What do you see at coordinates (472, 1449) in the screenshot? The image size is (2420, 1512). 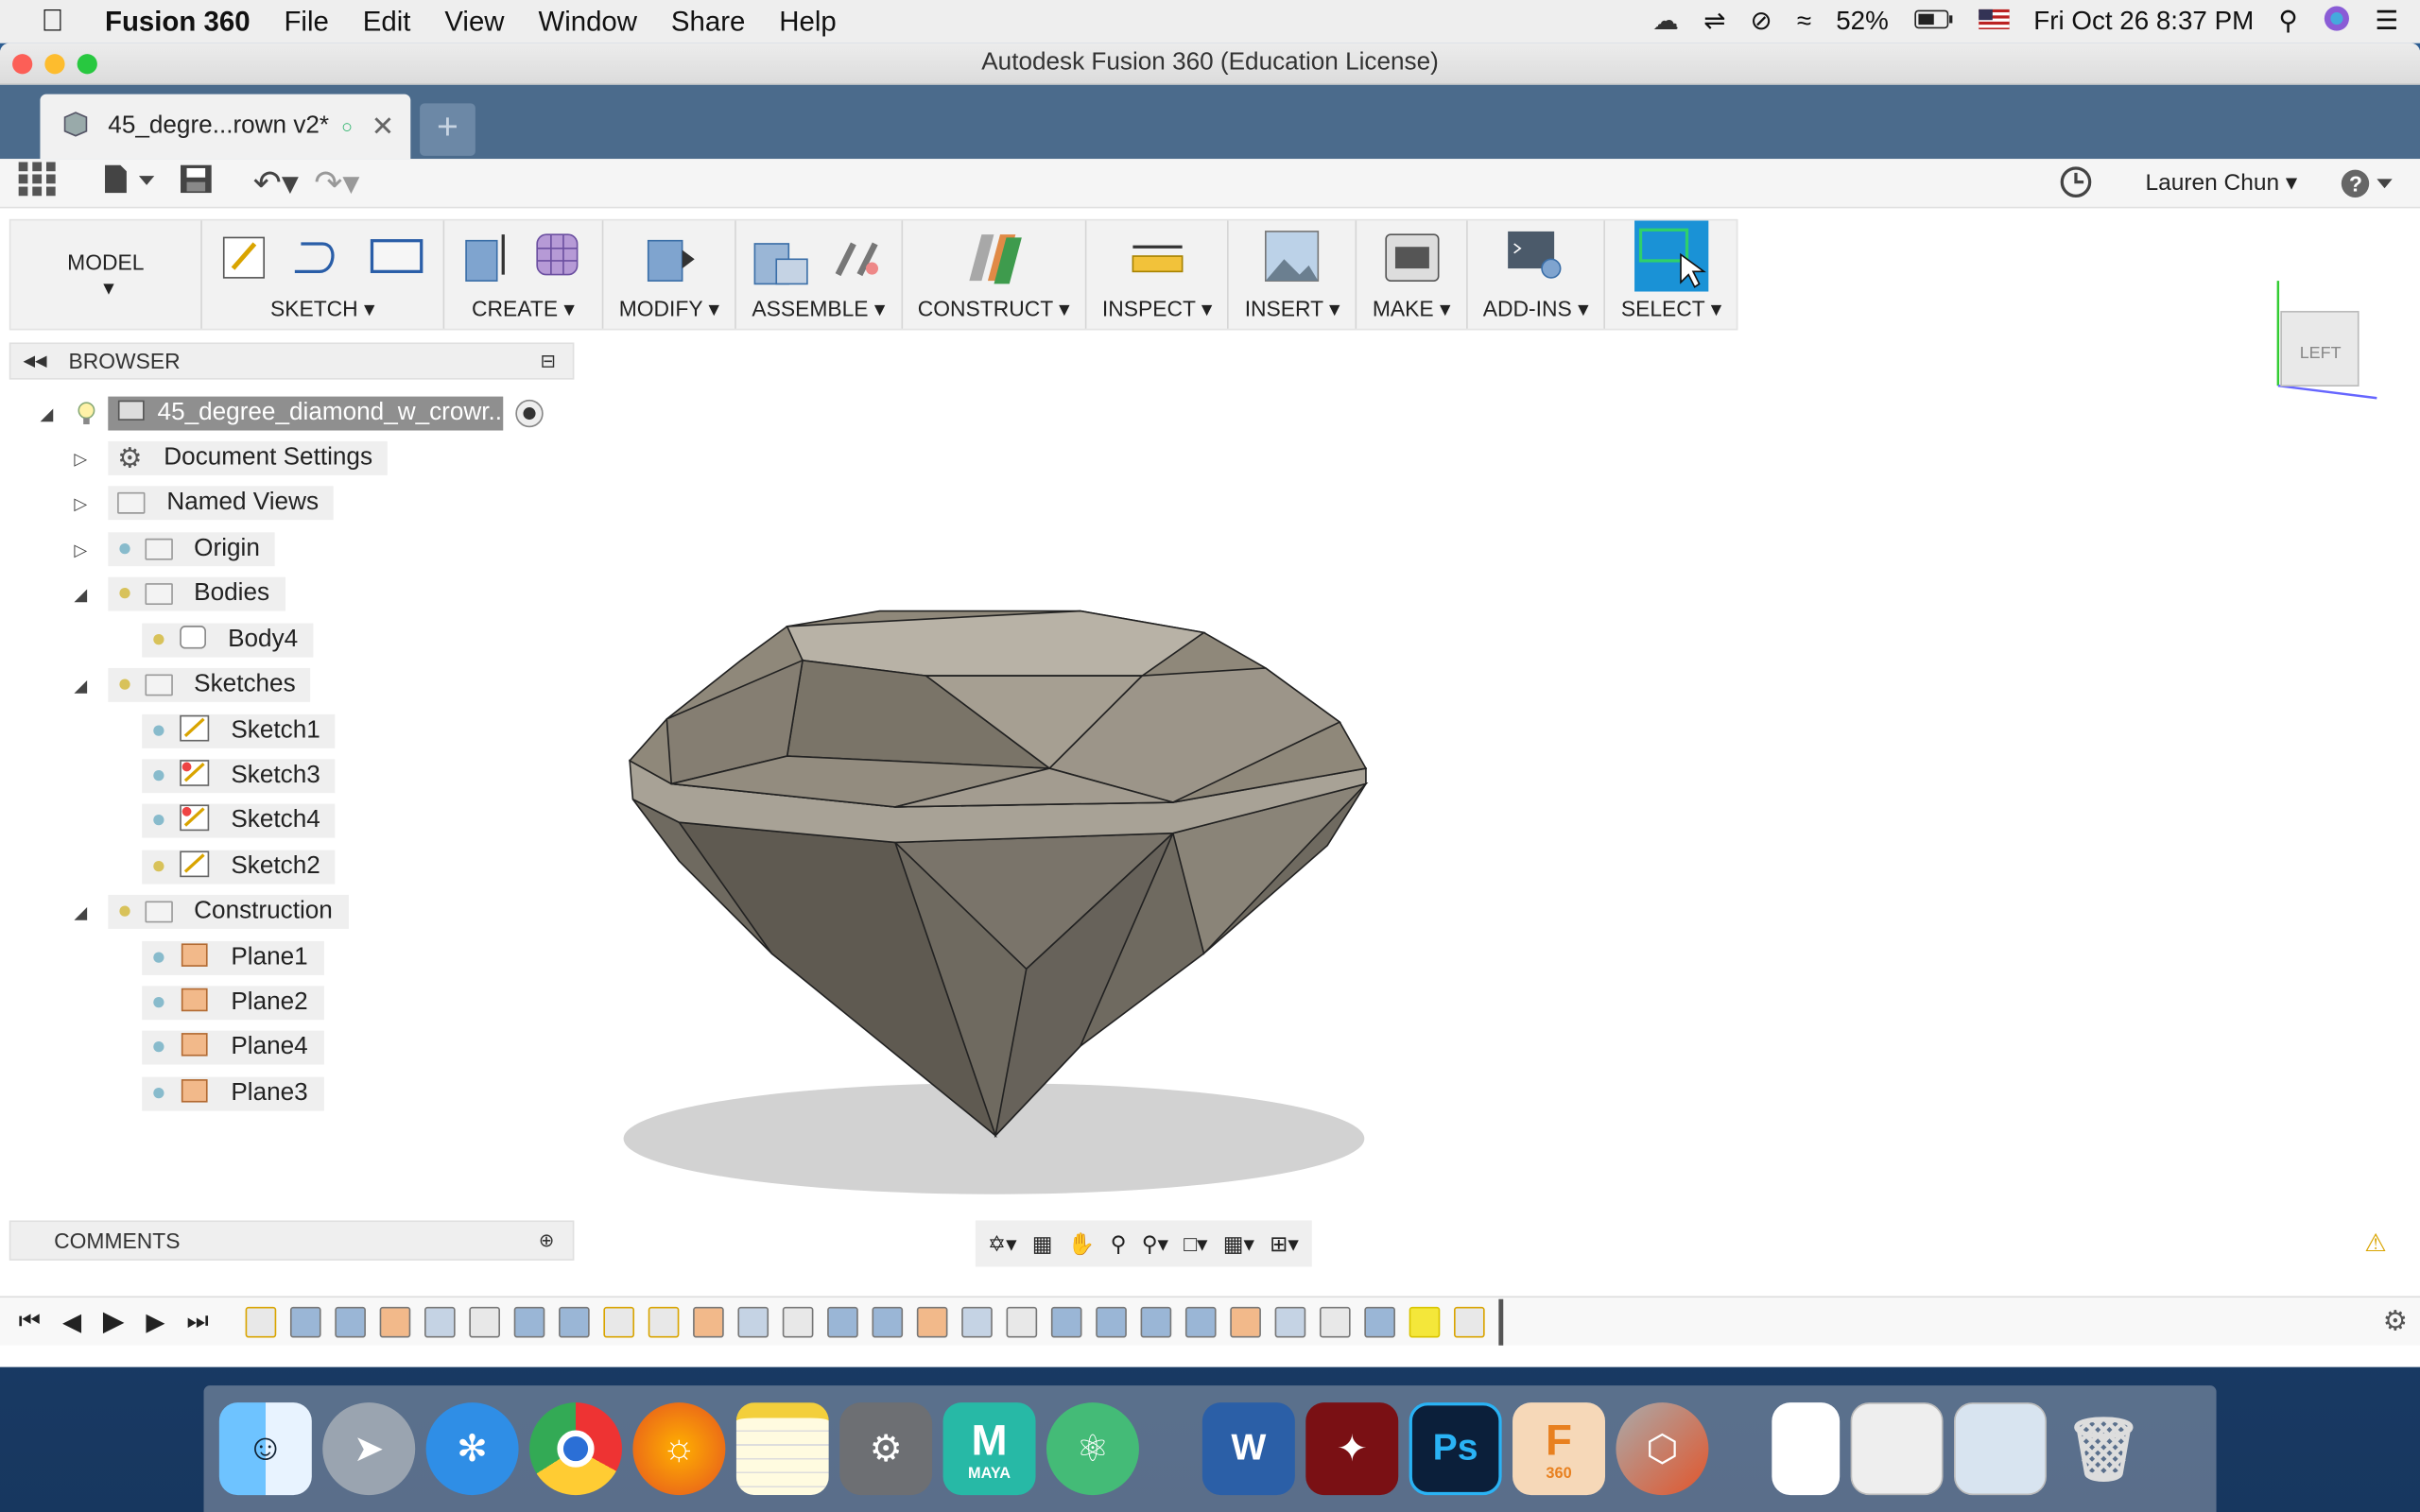 I see `safari-icon: ✻` at bounding box center [472, 1449].